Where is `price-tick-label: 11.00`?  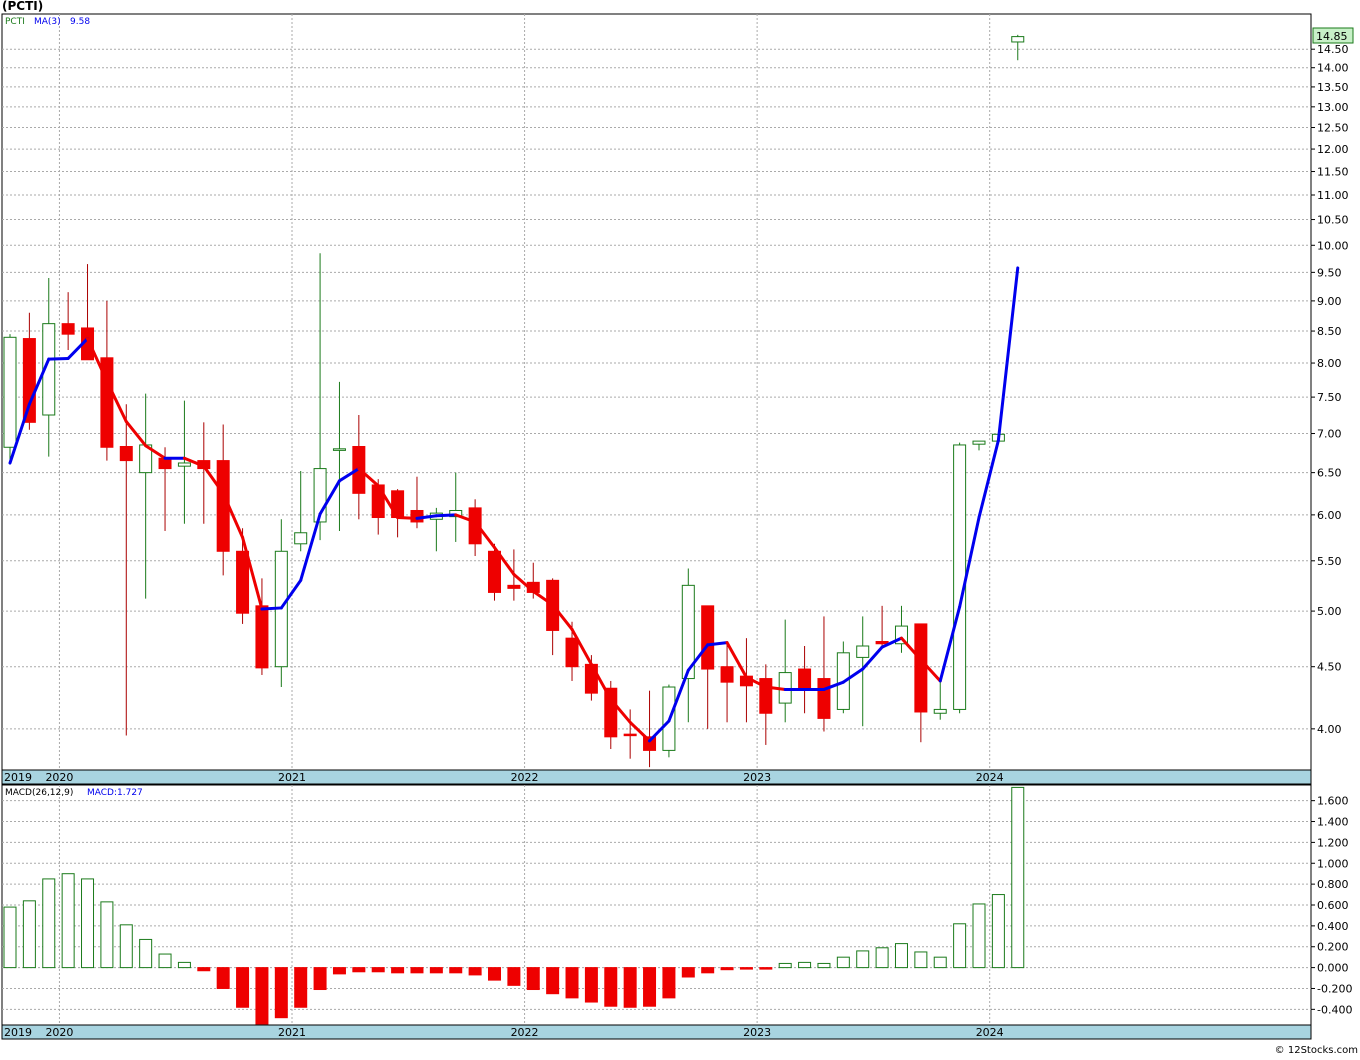 price-tick-label: 11.00 is located at coordinates (1333, 195).